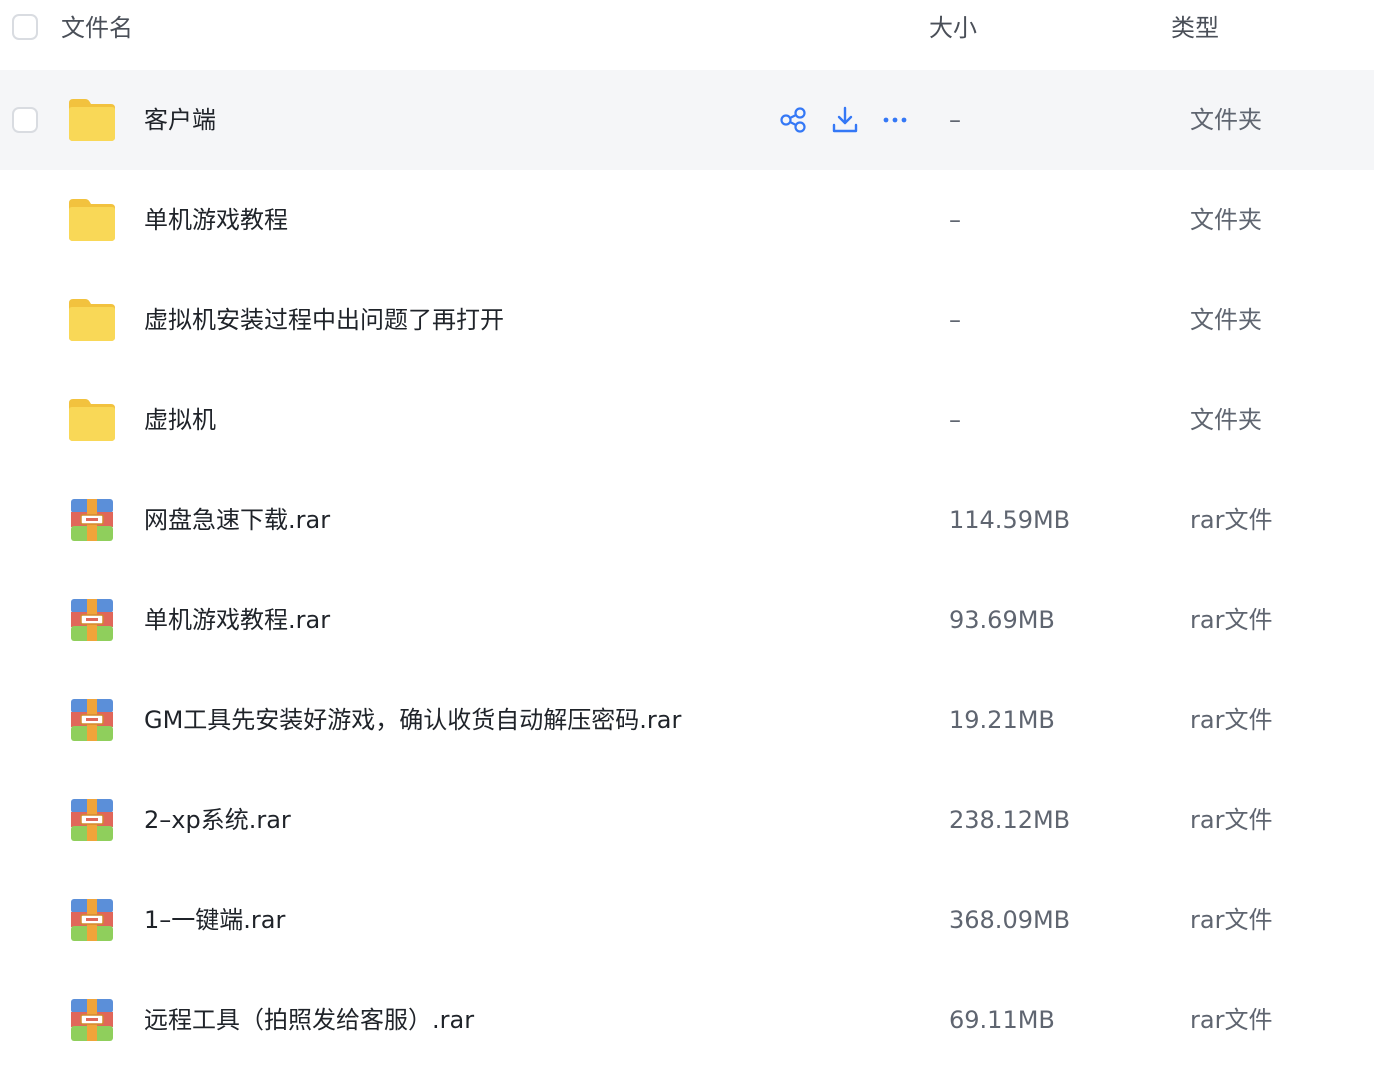 This screenshot has width=1374, height=1070. Describe the element at coordinates (237, 520) in the screenshot. I see `file-name: 网盘急速下载.rar` at that location.